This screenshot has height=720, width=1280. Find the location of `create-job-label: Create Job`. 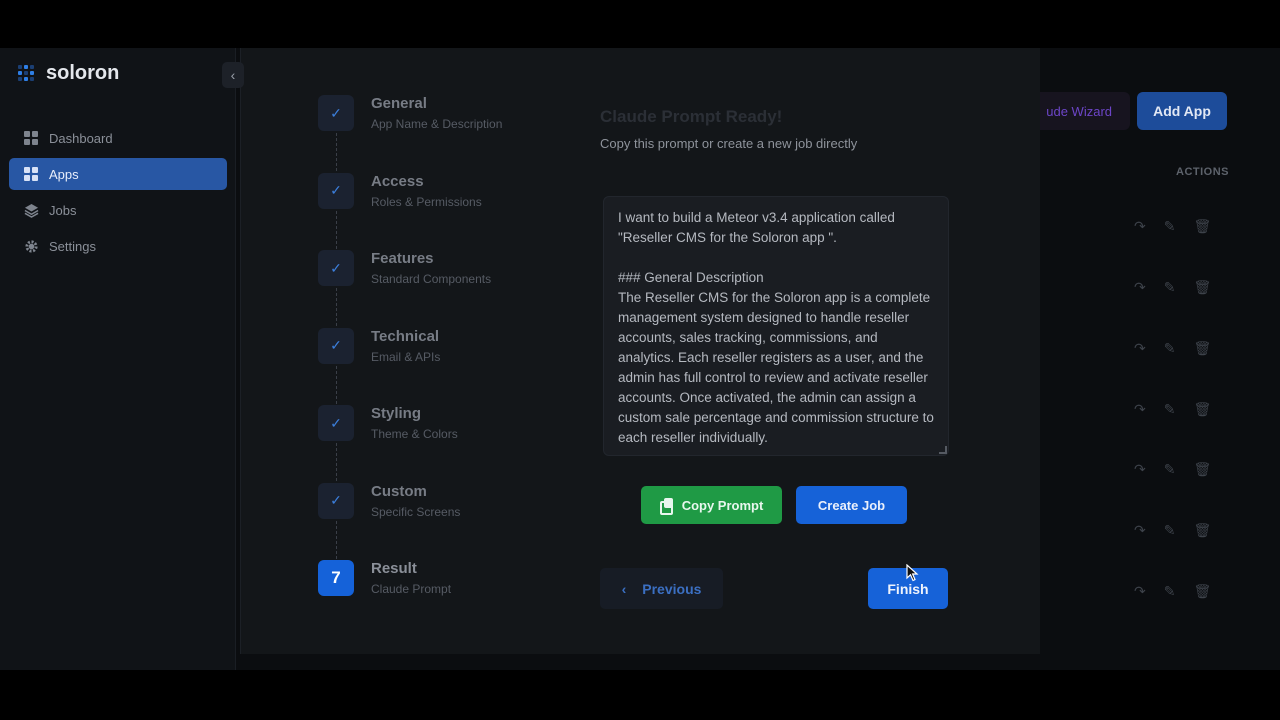

create-job-label: Create Job is located at coordinates (851, 505).